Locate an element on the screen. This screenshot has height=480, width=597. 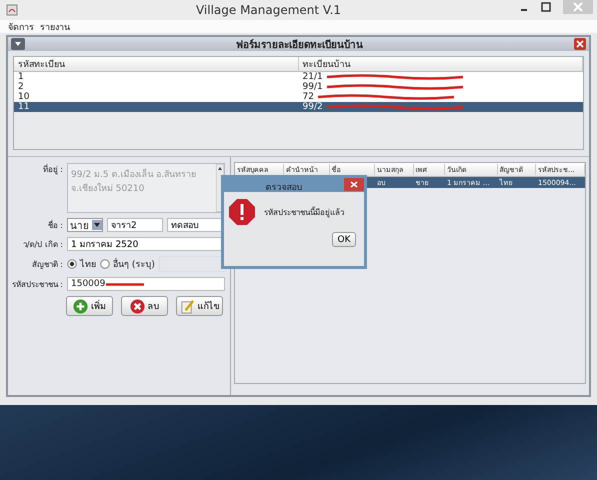
field-label: ชื่อ : is located at coordinates (54, 225).